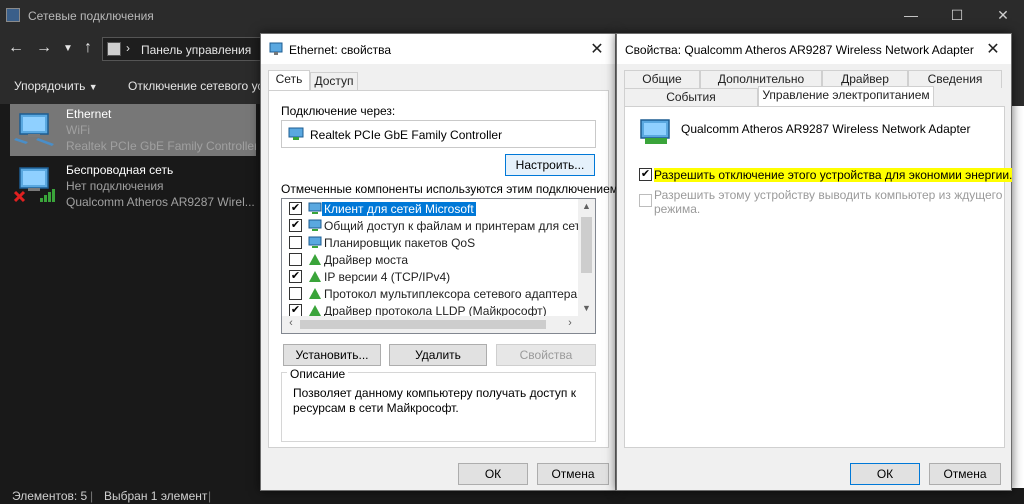 This screenshot has width=1024, height=504. What do you see at coordinates (406, 135) in the screenshot?
I see `adapter-name: Realtek PCIe GbE Family Controller` at bounding box center [406, 135].